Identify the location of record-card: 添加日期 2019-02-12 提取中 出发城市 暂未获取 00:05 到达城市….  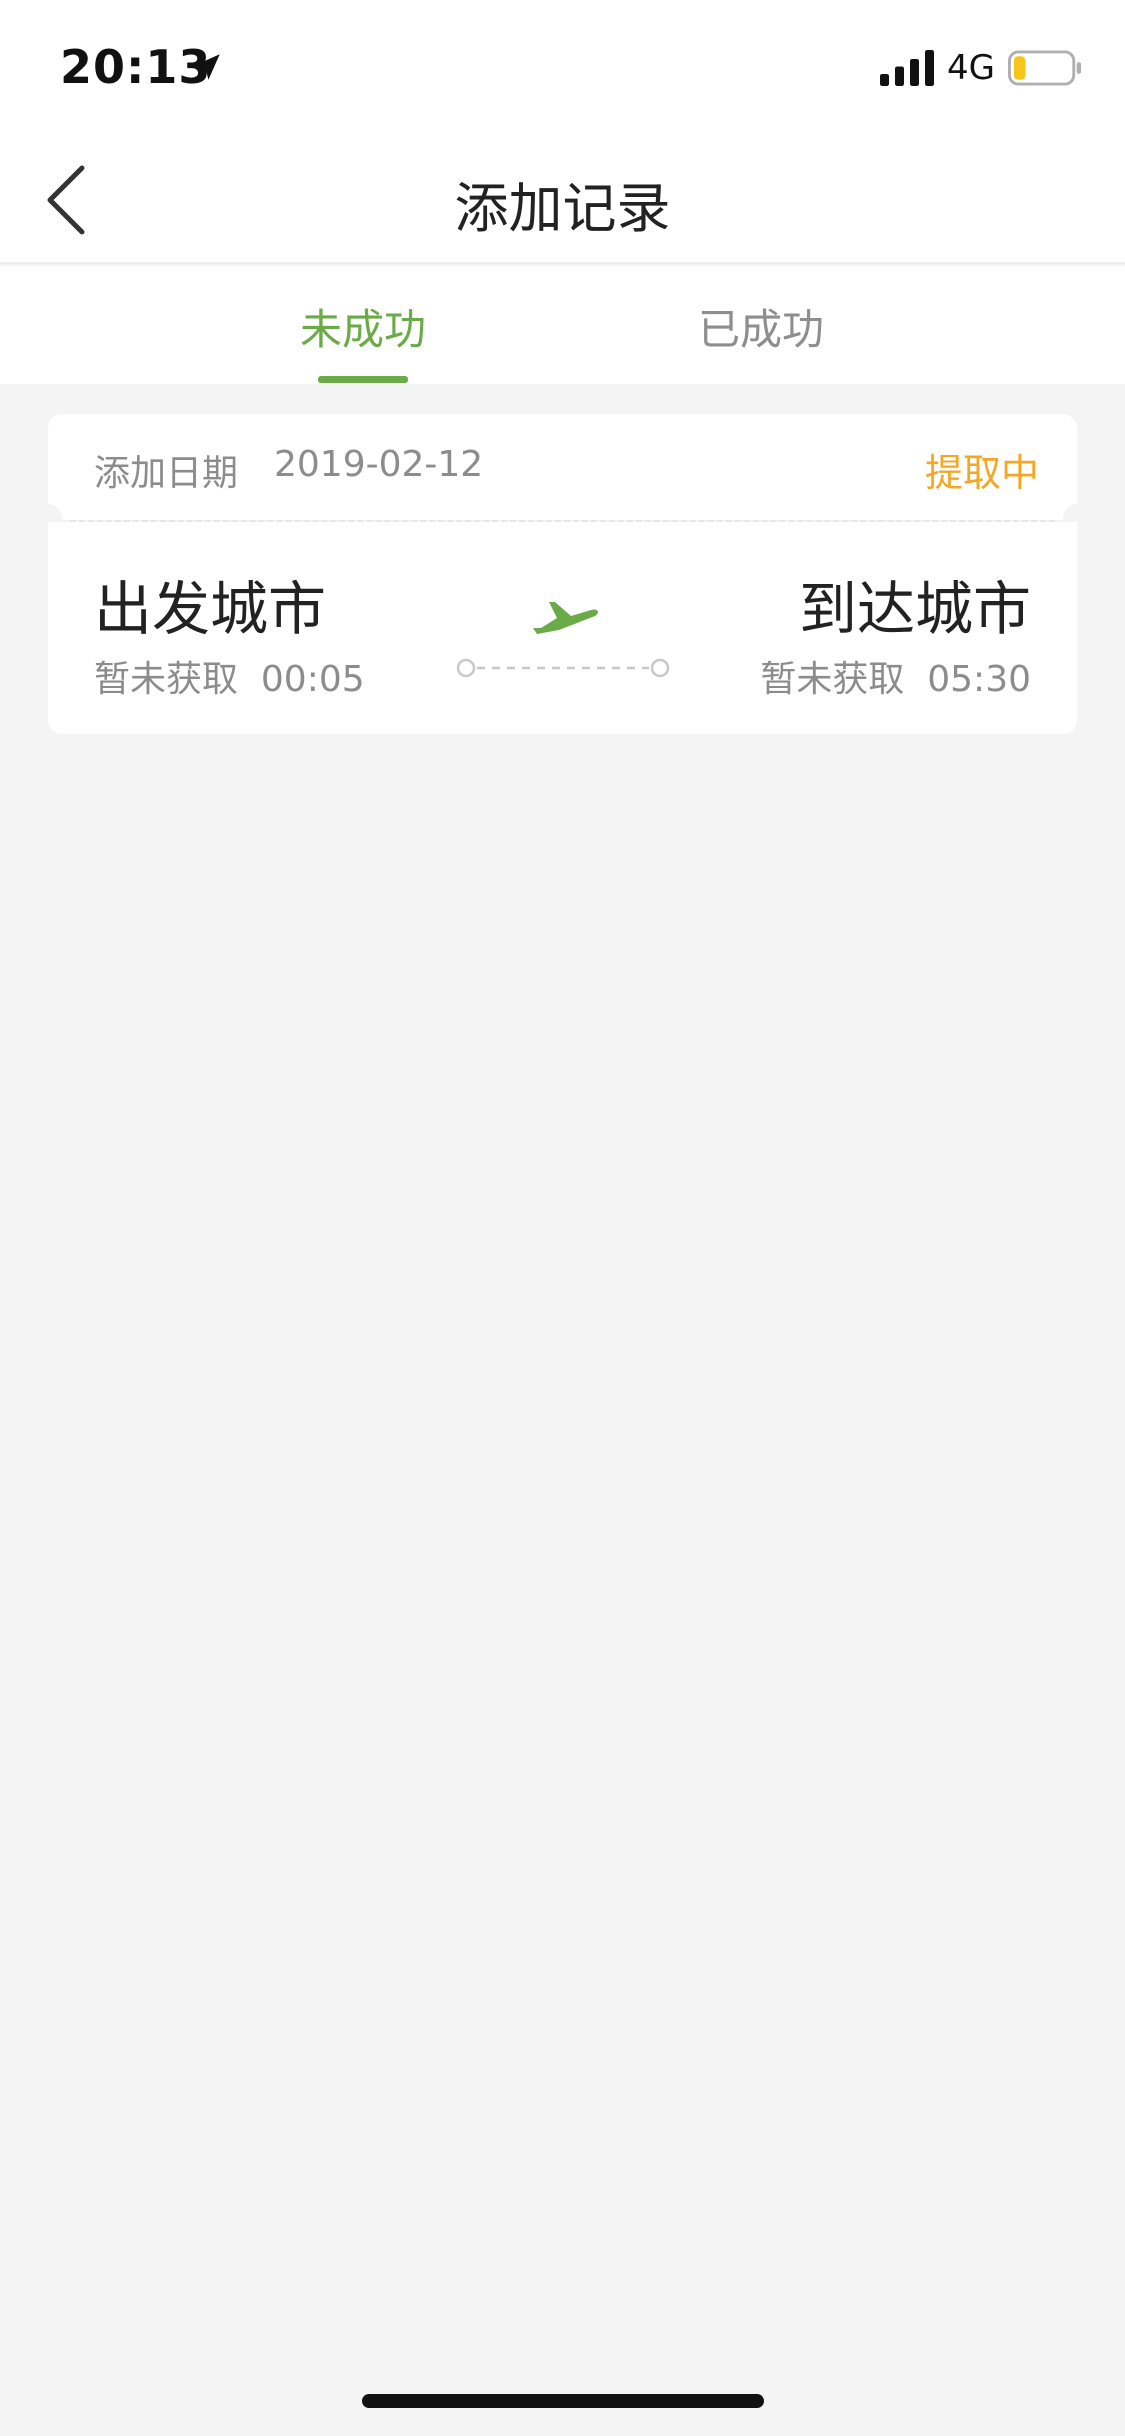
(562, 574).